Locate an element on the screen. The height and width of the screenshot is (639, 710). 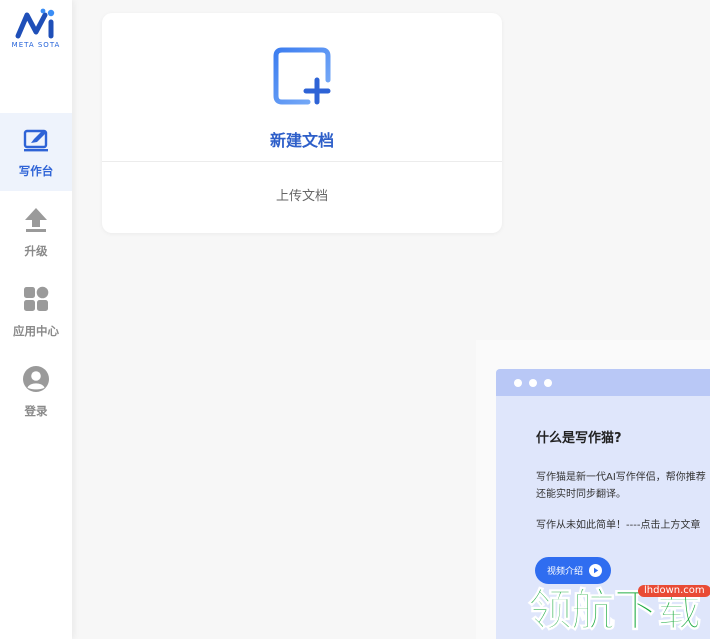
edit-icon is located at coordinates (35, 140).